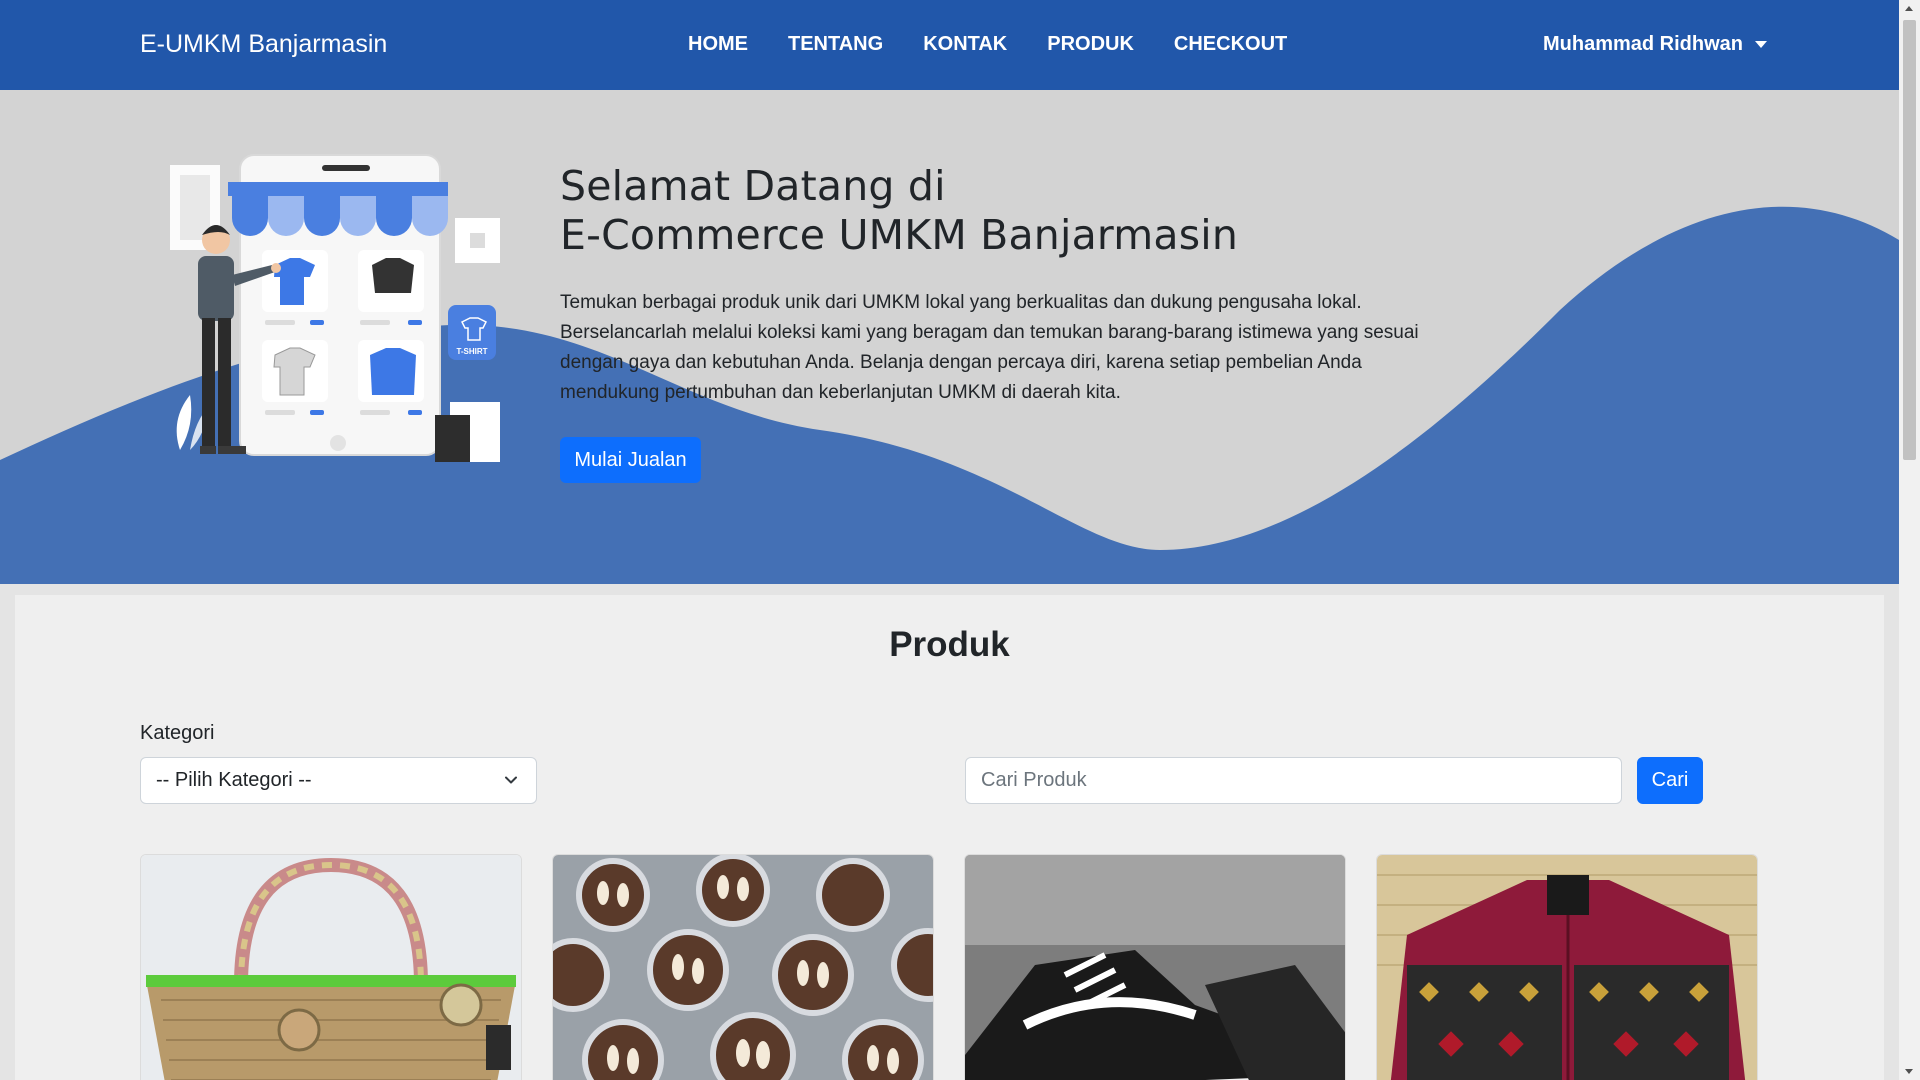 The width and height of the screenshot is (1920, 1080). What do you see at coordinates (718, 44) in the screenshot?
I see `nav-home: HOME` at bounding box center [718, 44].